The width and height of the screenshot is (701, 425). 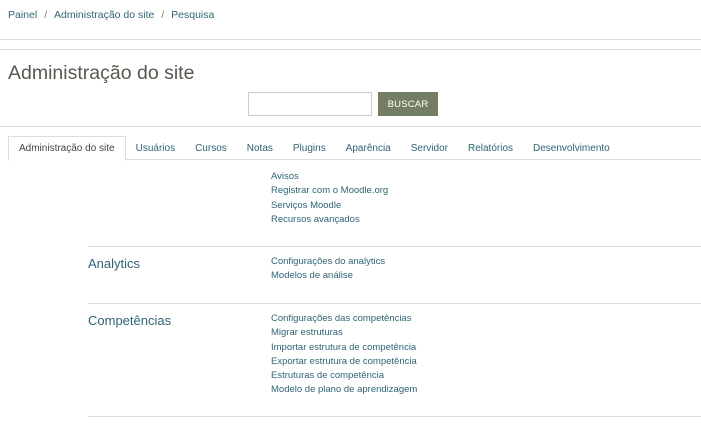 What do you see at coordinates (344, 376) in the screenshot?
I see `link-estruturas-competencia: Estruturas de competência` at bounding box center [344, 376].